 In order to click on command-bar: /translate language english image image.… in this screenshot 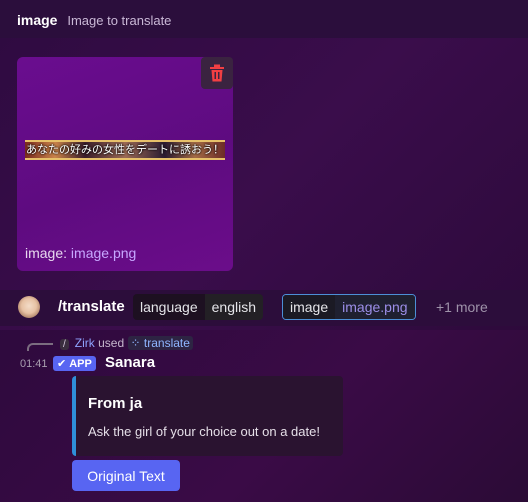, I will do `click(264, 308)`.